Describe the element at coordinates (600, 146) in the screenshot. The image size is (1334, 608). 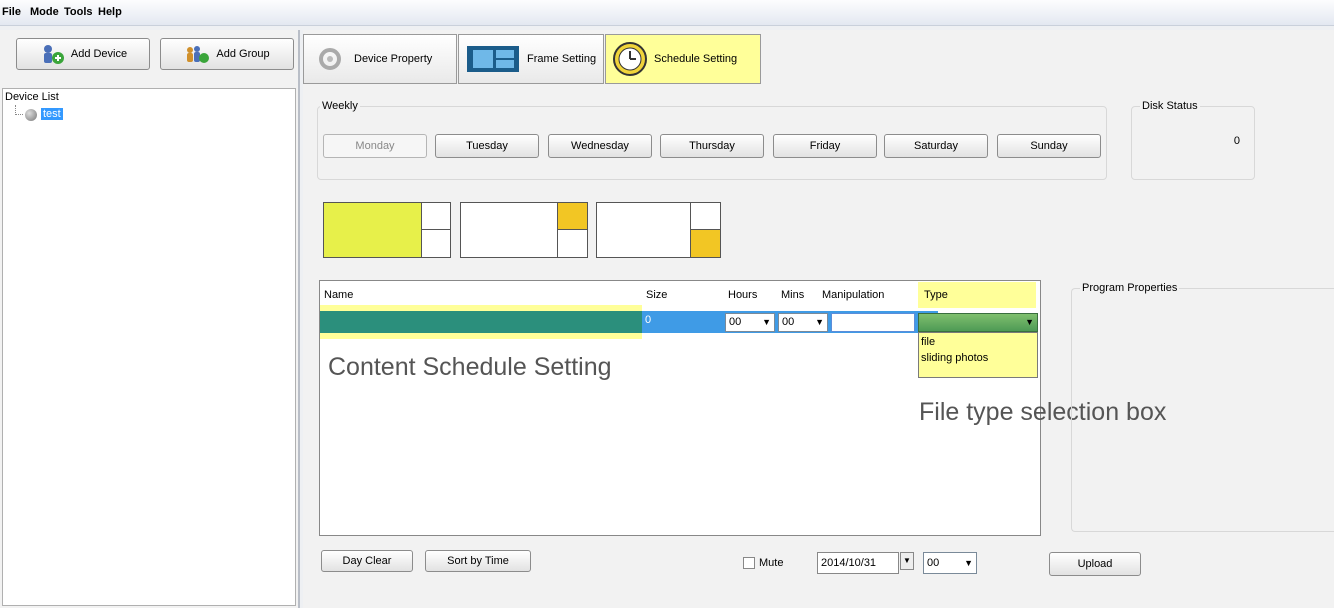
I see `day-button-wednesday: Wednesday` at that location.